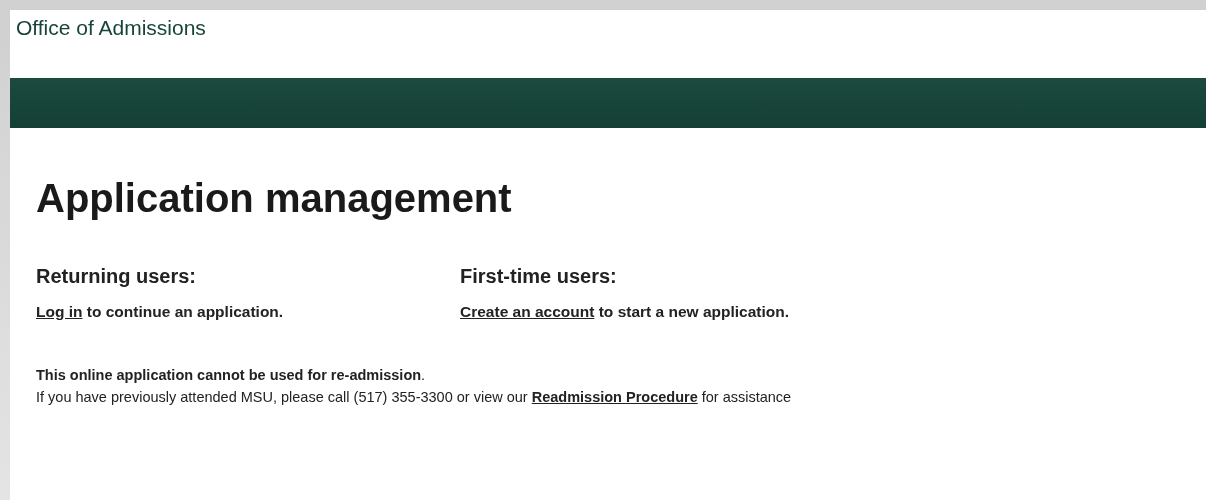 The width and height of the screenshot is (1206, 500). Describe the element at coordinates (274, 198) in the screenshot. I see `page-heading: Application management` at that location.